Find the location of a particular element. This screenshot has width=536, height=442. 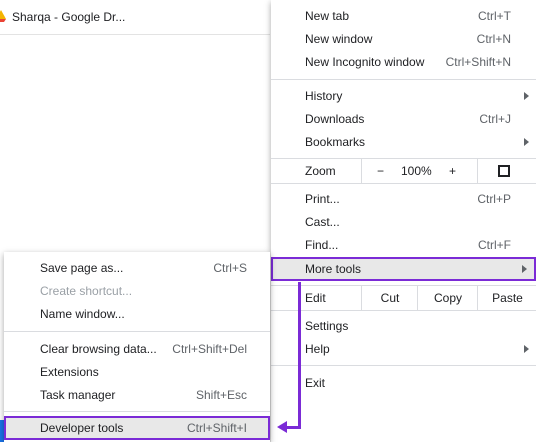

menu-item-shortcut: Ctrl+Shift+I is located at coordinates (216, 428).